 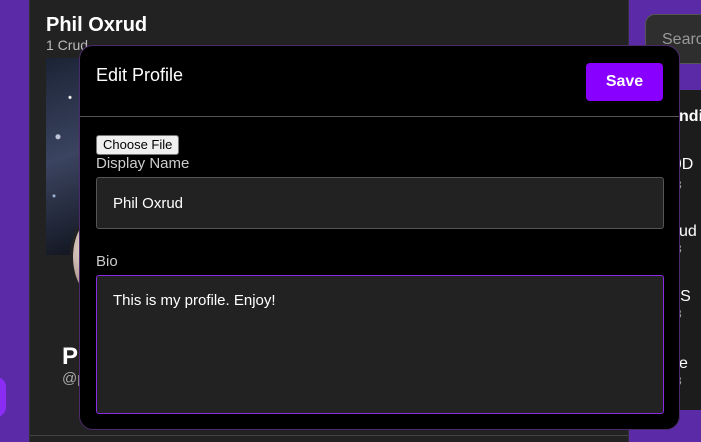 I want to click on display-name-label: Display Name, so click(x=143, y=163).